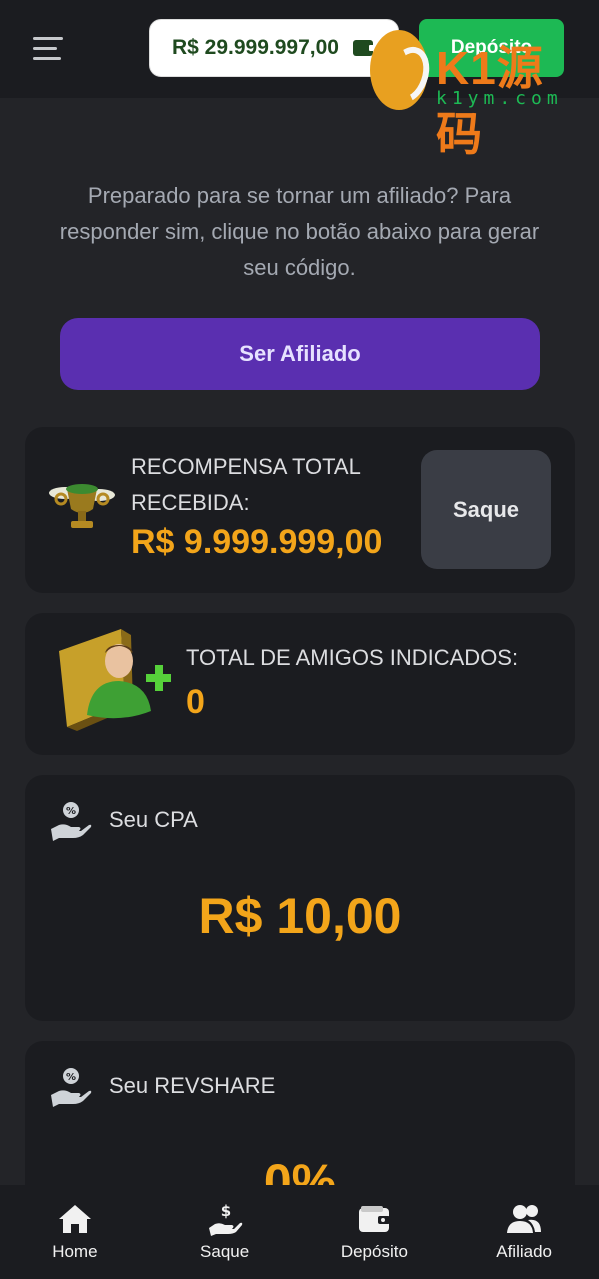 This screenshot has width=599, height=1279. What do you see at coordinates (399, 70) in the screenshot?
I see `watermark-logo-icon` at bounding box center [399, 70].